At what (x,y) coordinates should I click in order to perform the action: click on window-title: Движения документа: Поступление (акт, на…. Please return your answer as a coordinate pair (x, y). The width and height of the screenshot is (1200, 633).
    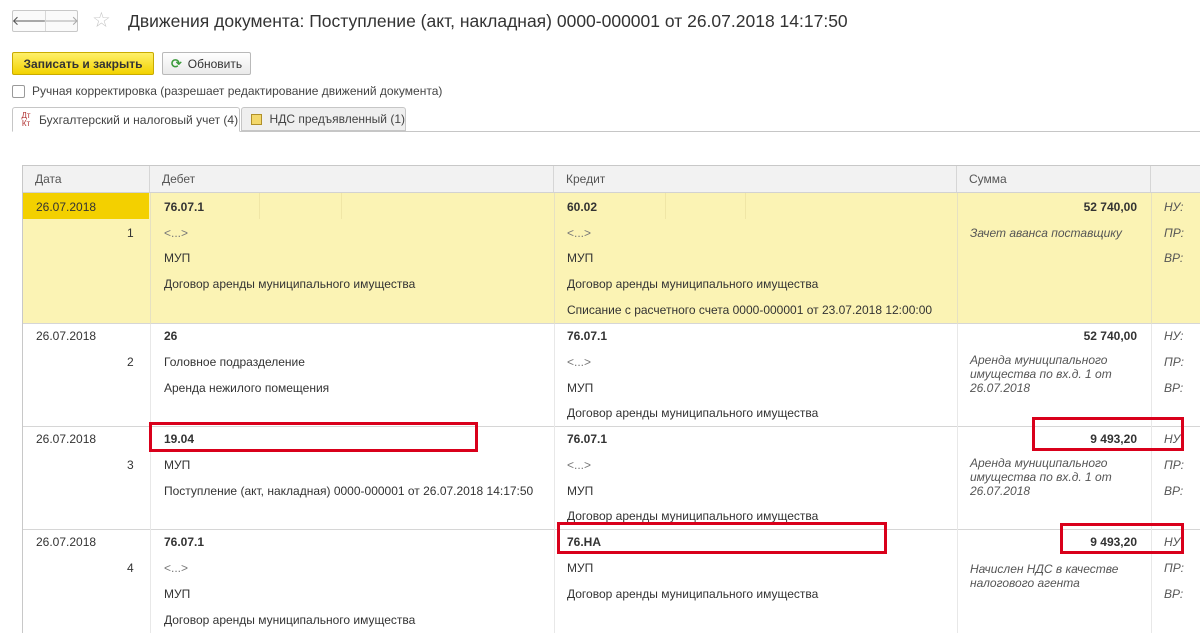
    Looking at the image, I should click on (488, 21).